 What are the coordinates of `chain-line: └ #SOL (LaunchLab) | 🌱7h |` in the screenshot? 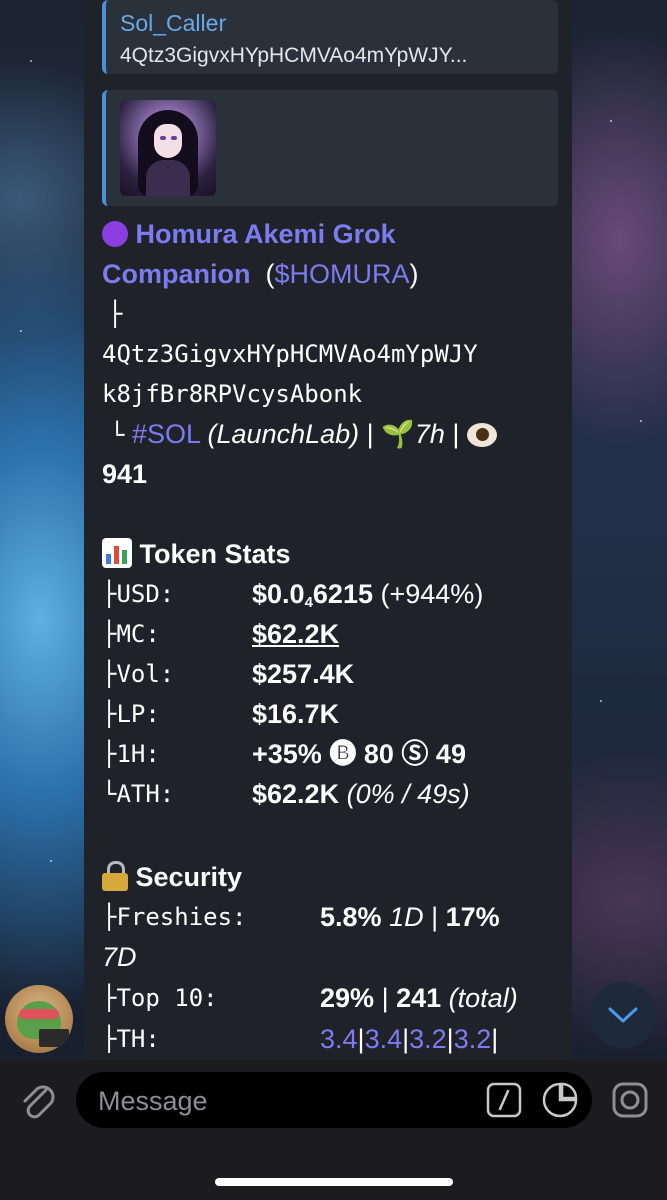 It's located at (303, 434).